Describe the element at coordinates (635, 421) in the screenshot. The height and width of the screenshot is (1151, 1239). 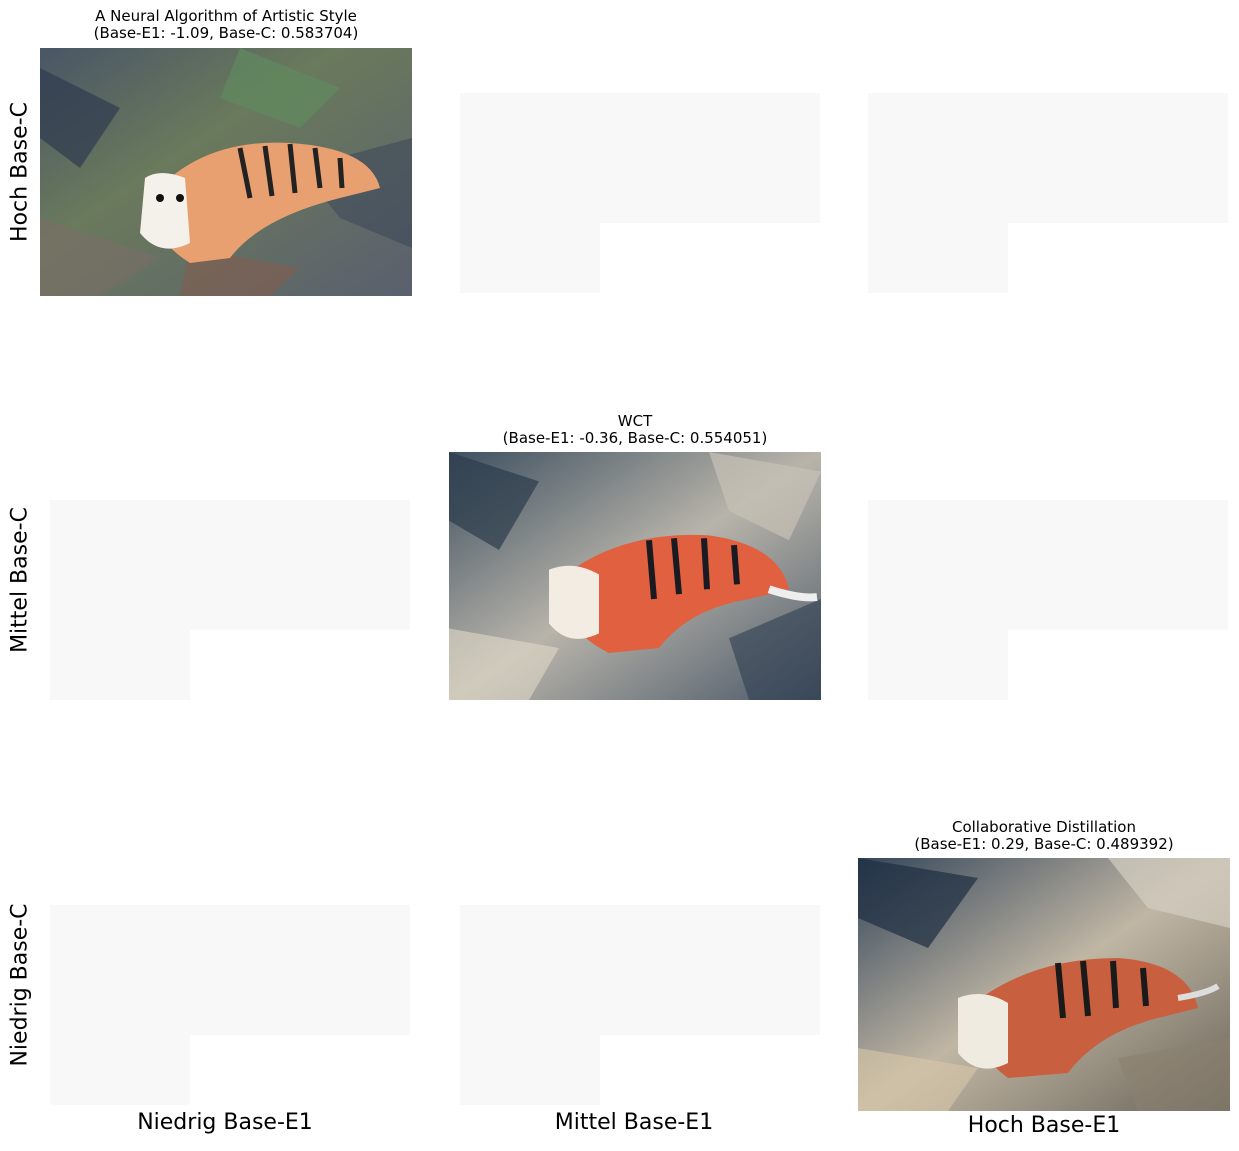
I see `cell-title-text: WCT` at that location.